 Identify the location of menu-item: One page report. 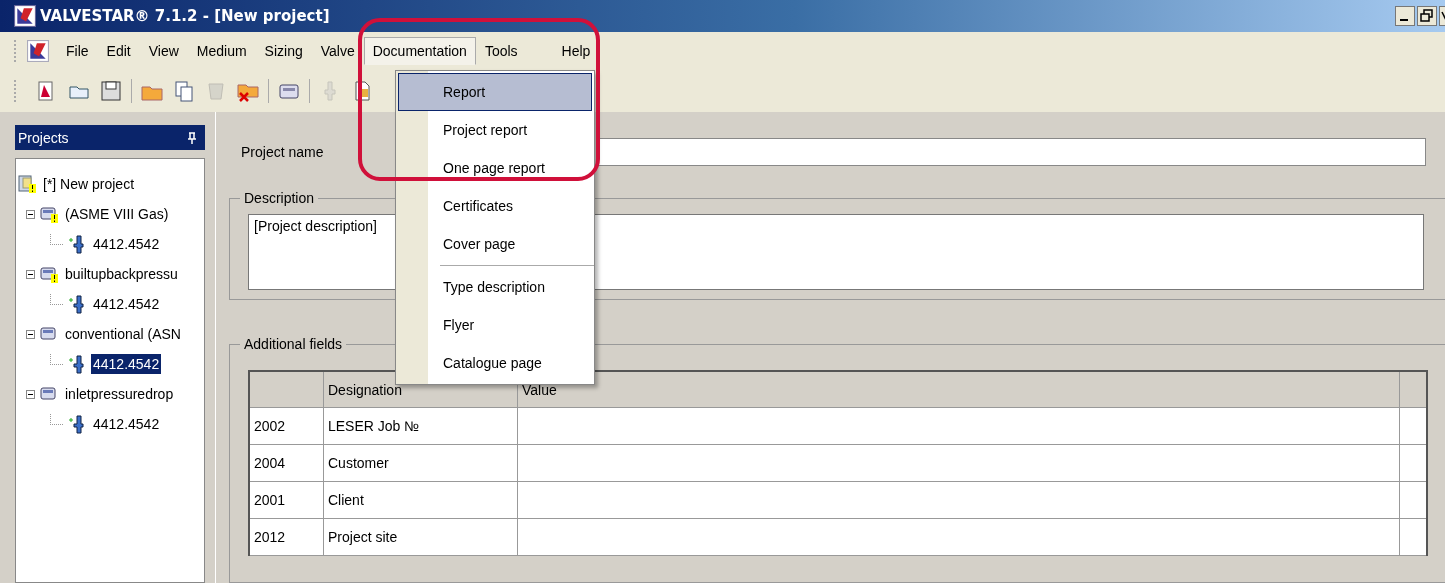
(495, 168).